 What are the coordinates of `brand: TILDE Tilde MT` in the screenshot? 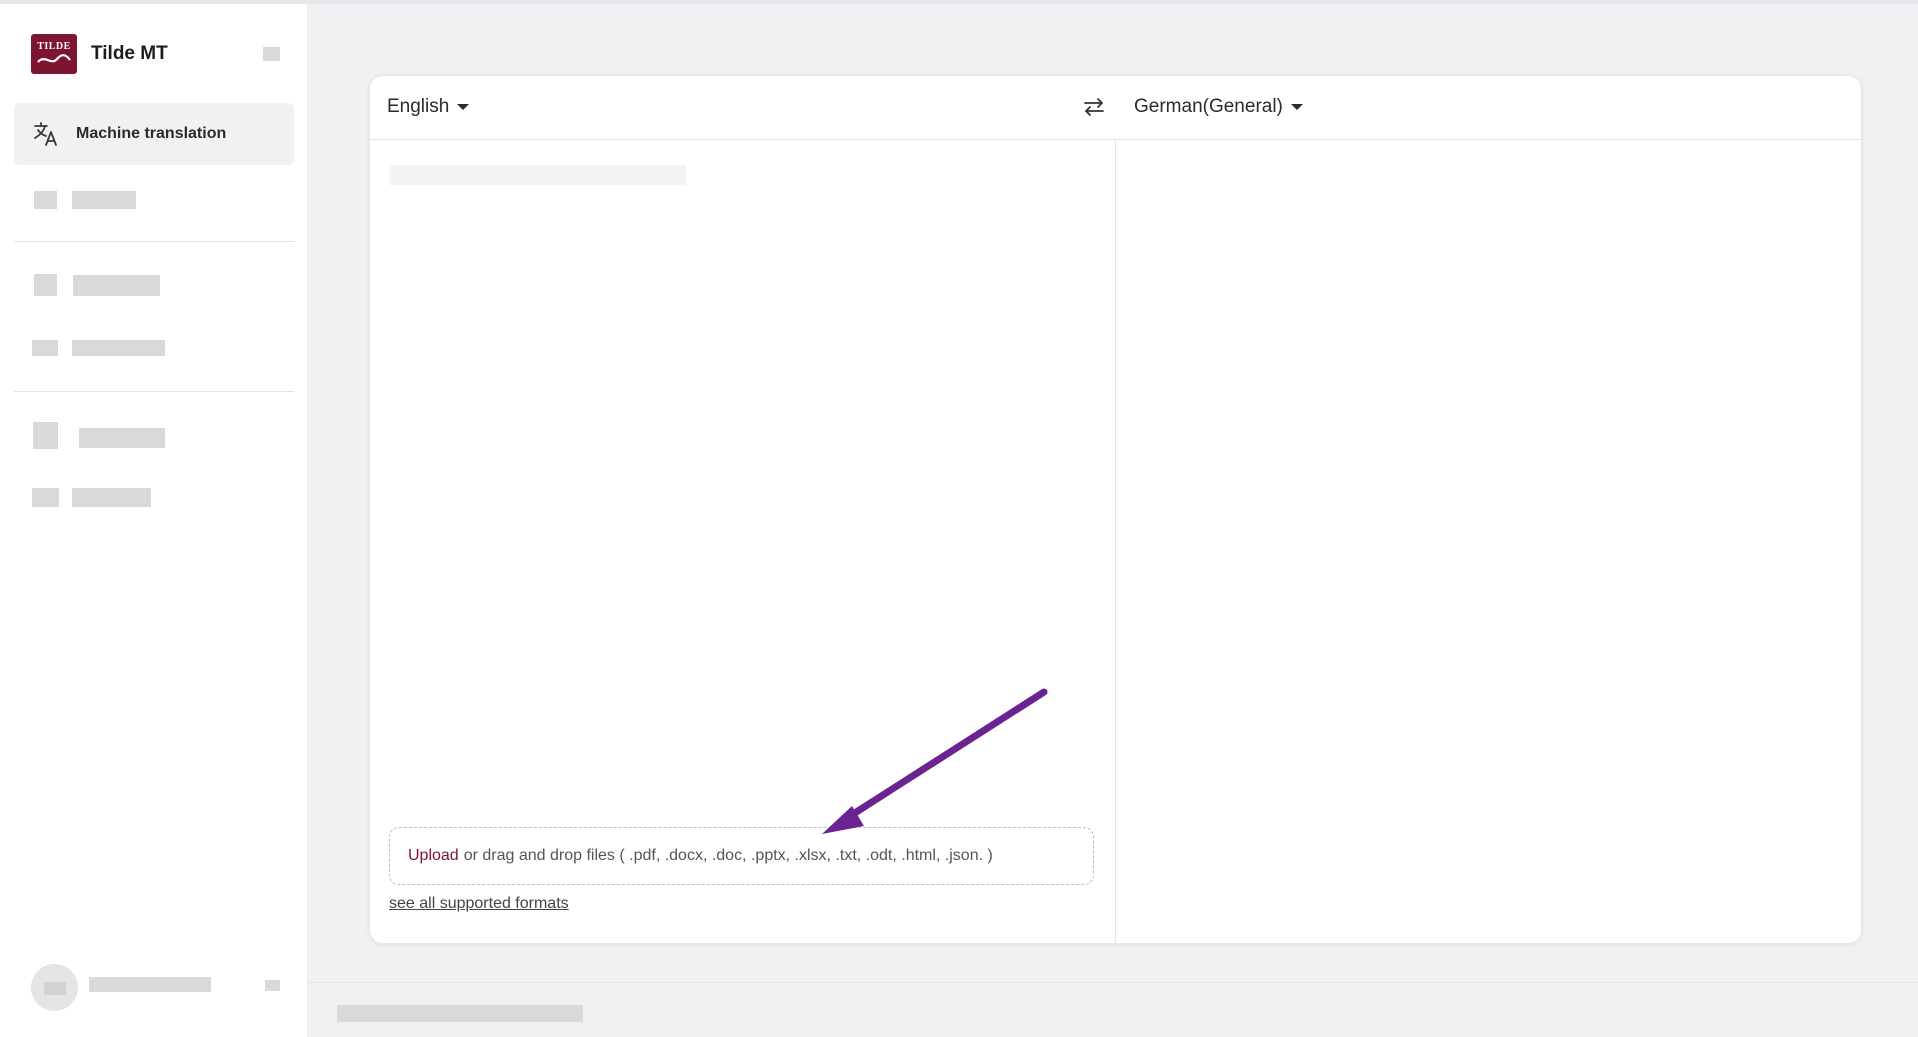 It's located at (99, 54).